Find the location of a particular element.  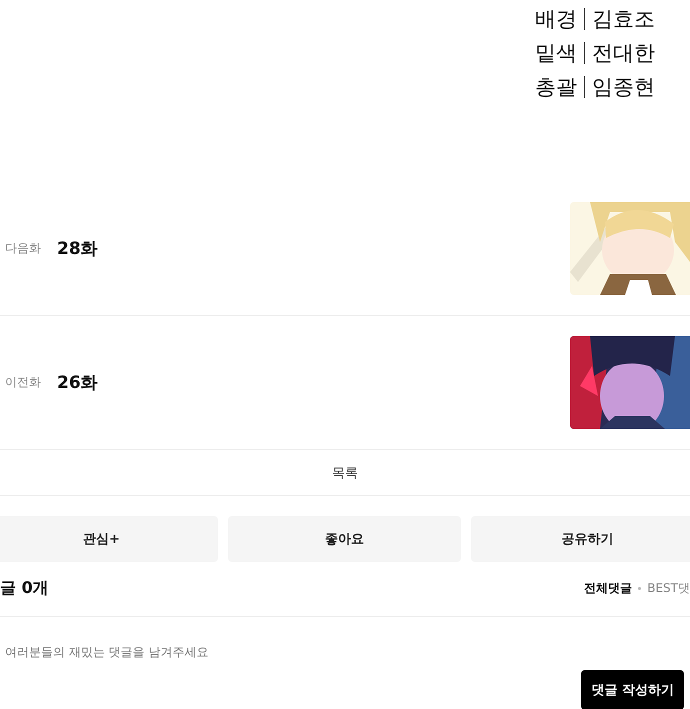

sort-tab: BEST댓 is located at coordinates (668, 588).